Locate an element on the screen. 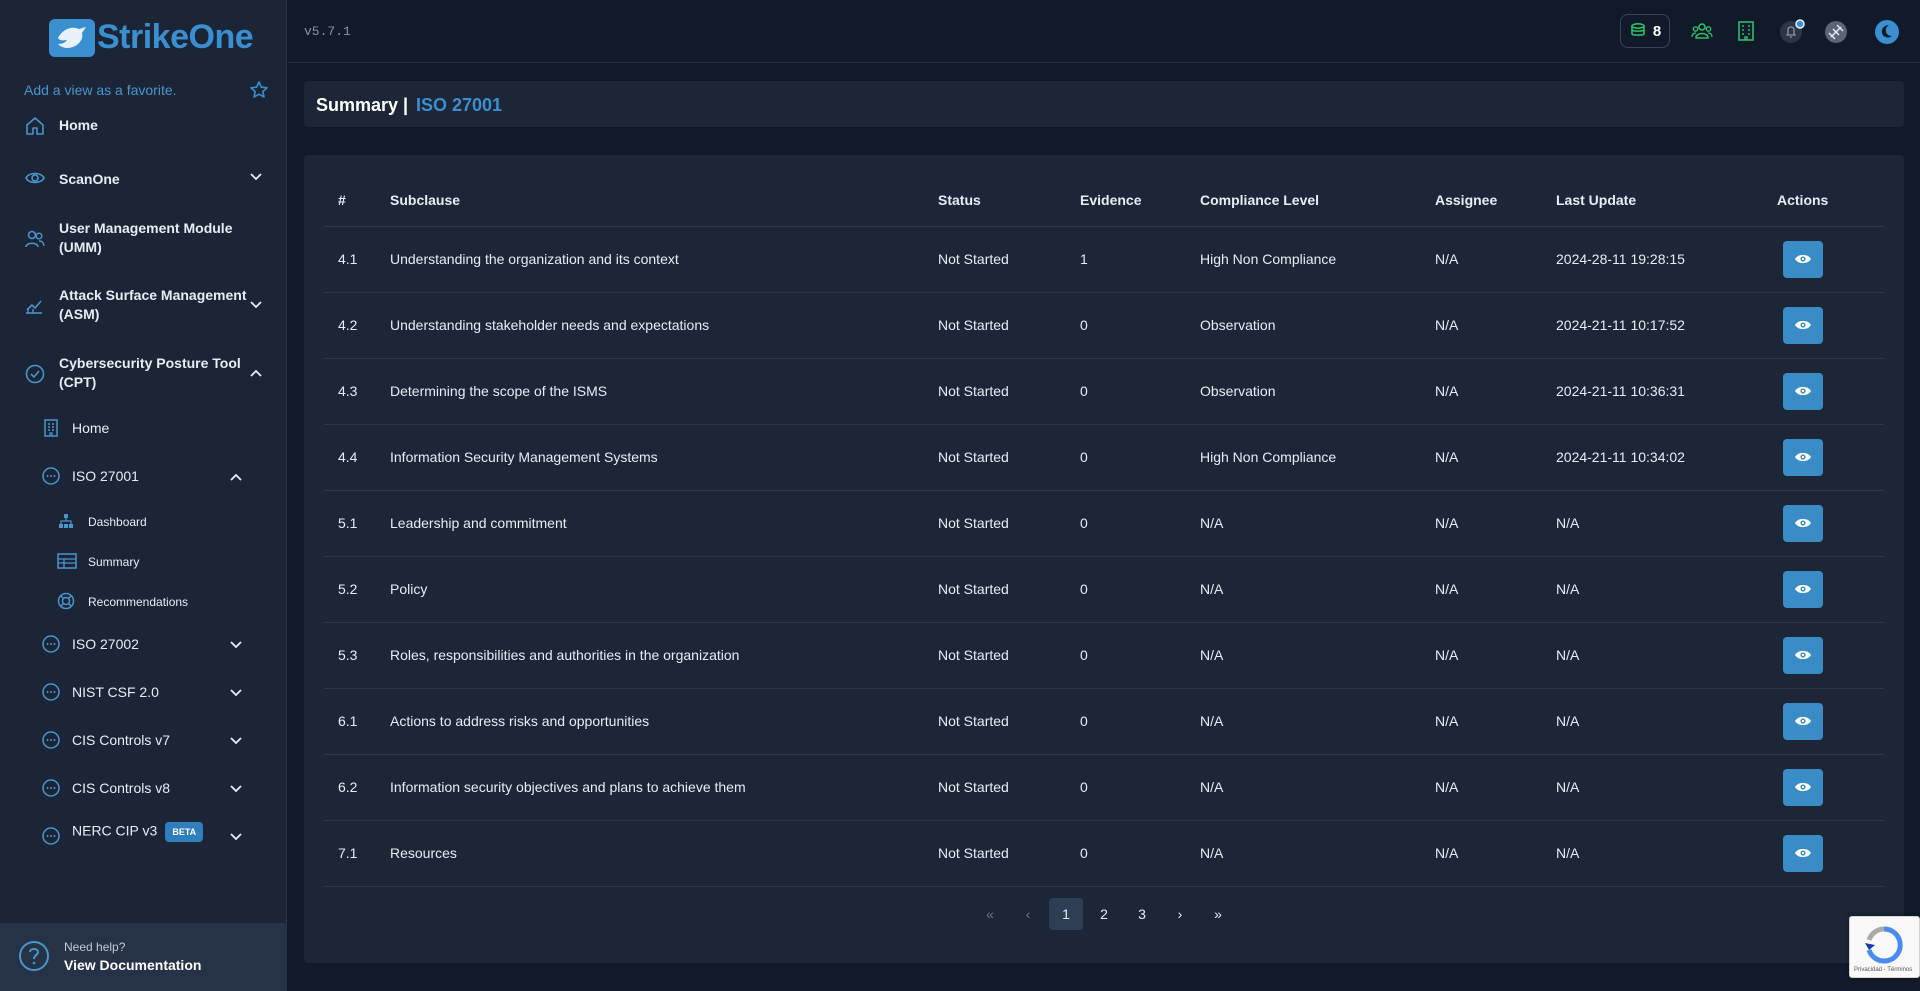 Image resolution: width=1920 pixels, height=991 pixels. credits-counter: 8 is located at coordinates (1645, 31).